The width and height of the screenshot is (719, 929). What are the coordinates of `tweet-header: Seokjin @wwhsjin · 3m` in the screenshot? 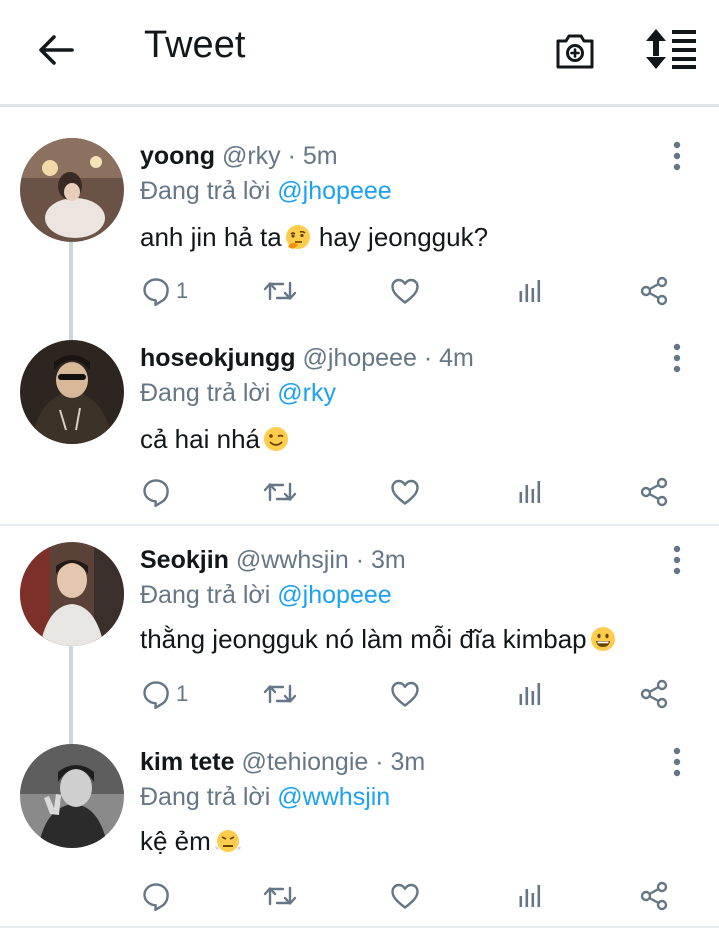 It's located at (273, 560).